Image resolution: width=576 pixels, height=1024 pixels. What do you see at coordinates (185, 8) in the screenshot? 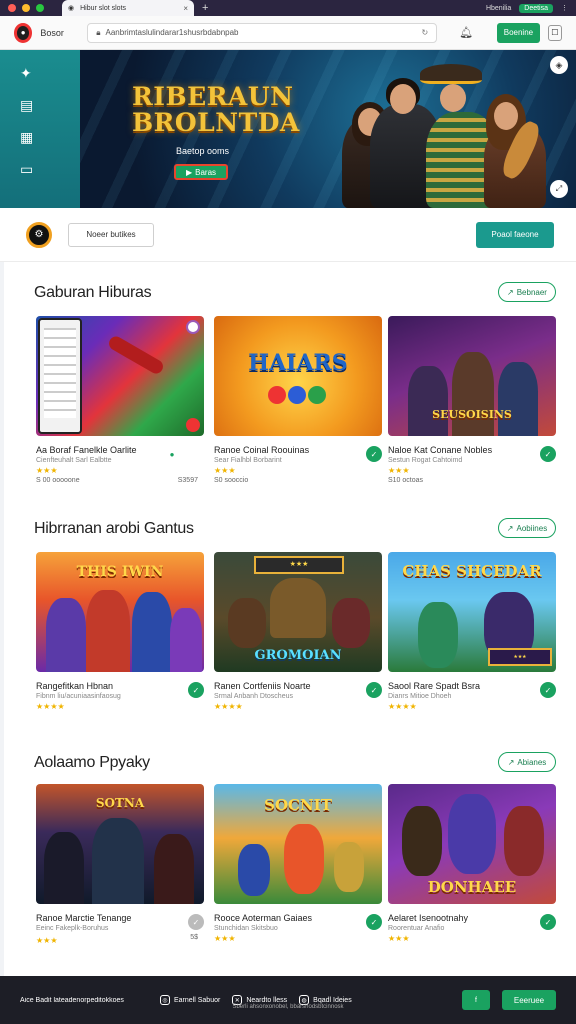
I see `tab-close-icon: ×` at bounding box center [185, 8].